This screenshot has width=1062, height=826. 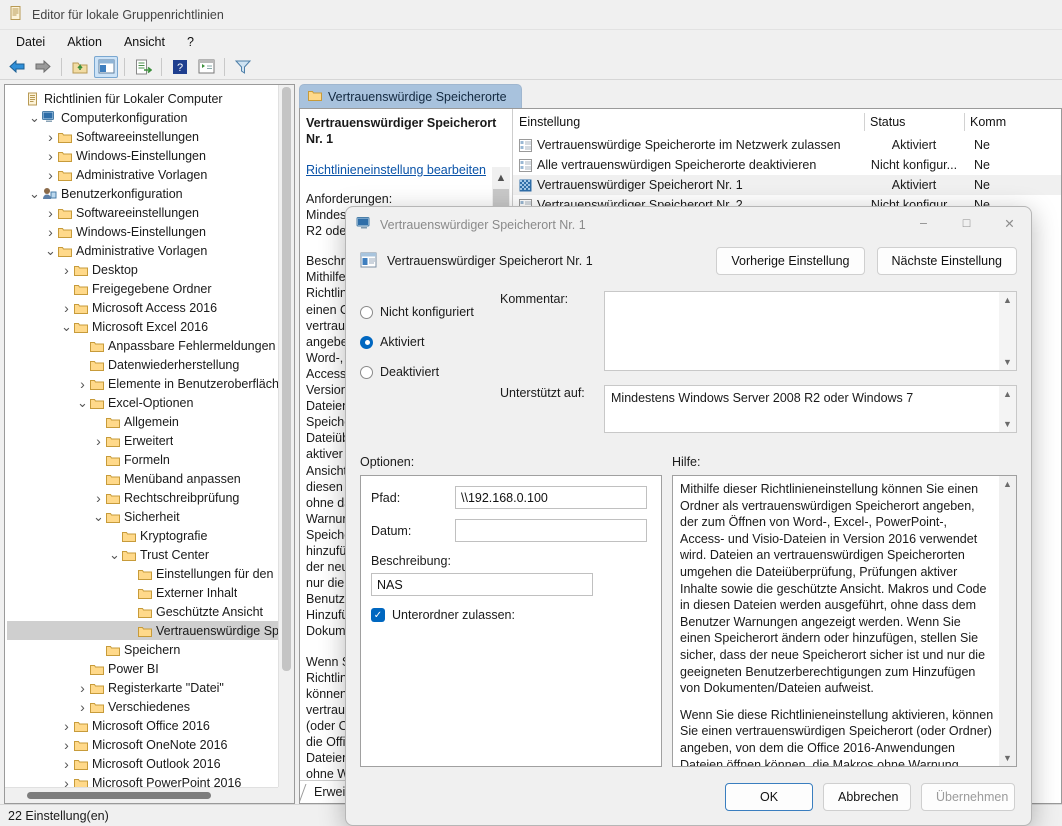 What do you see at coordinates (142, 780) in the screenshot?
I see `tree-item: › Microsoft PowerPoint 2016` at bounding box center [142, 780].